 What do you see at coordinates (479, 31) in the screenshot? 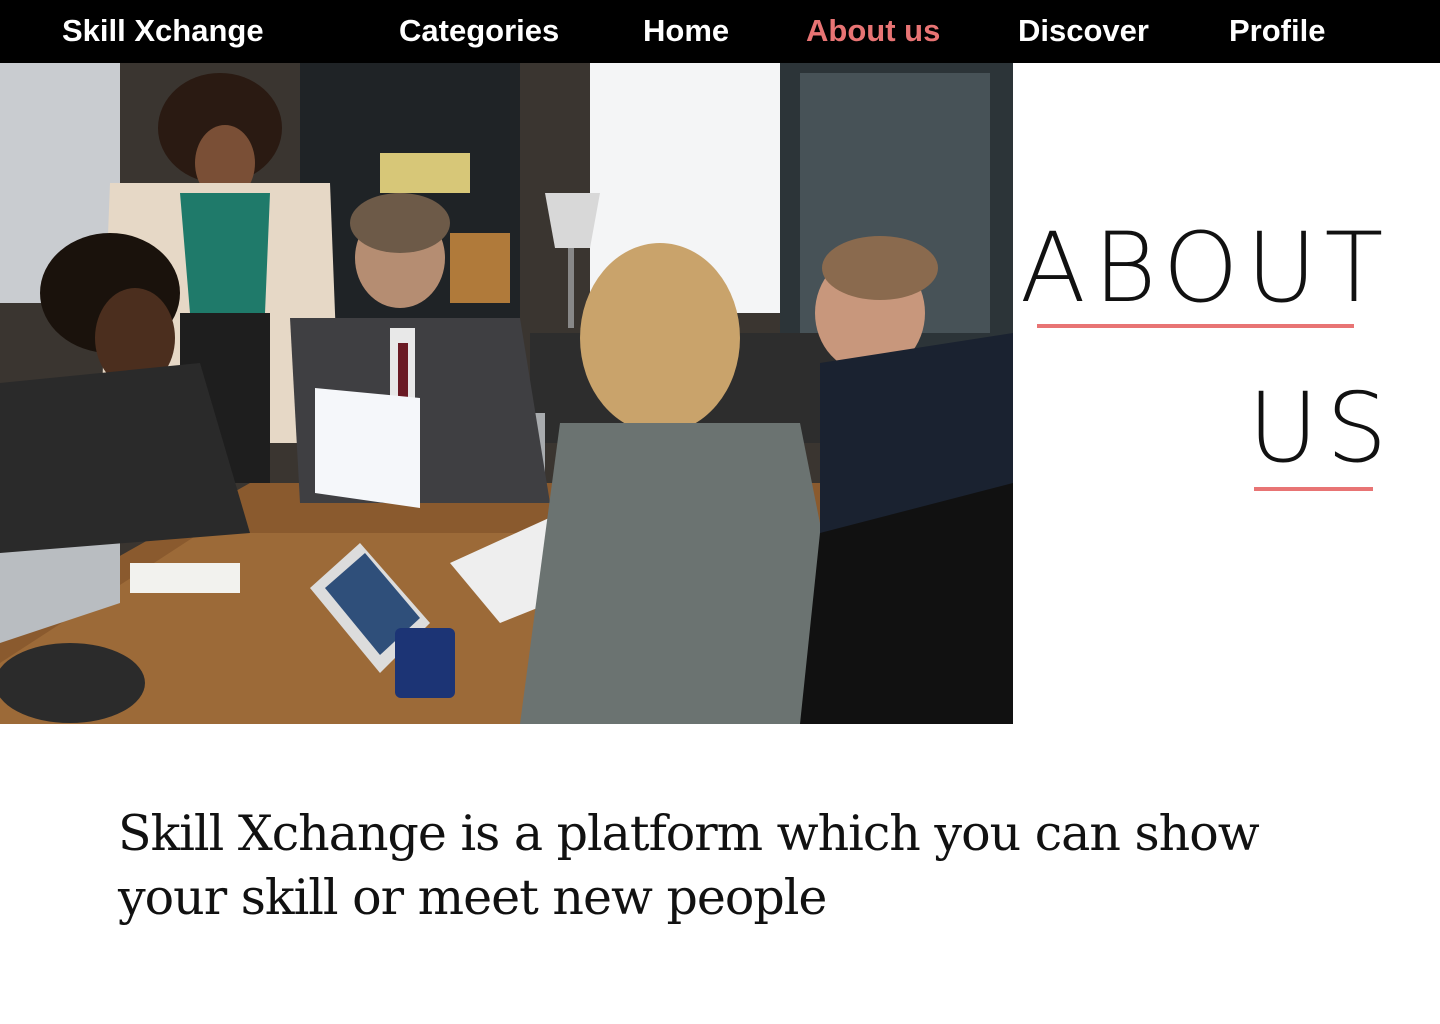
I see `nav-item-categories: Categories` at bounding box center [479, 31].